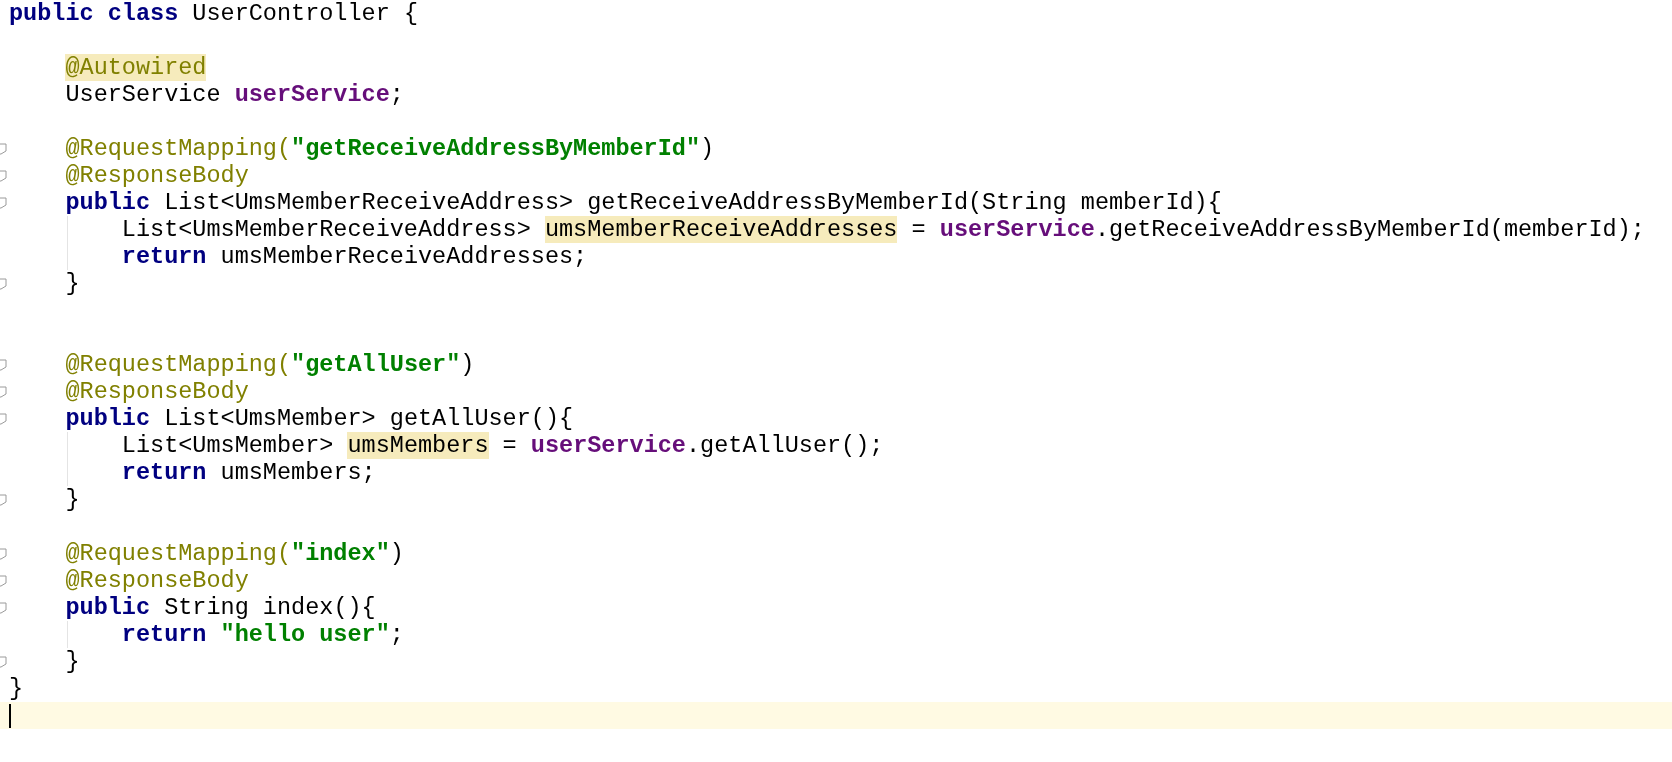 The image size is (1672, 762). I want to click on code-line: public List<UmsMemberReceiveAddress> getReceiveAddressByMemberId(String memberId){, so click(643, 202).